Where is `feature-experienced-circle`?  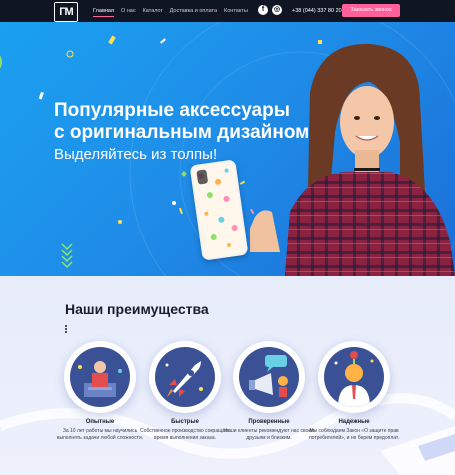 feature-experienced-circle is located at coordinates (100, 377).